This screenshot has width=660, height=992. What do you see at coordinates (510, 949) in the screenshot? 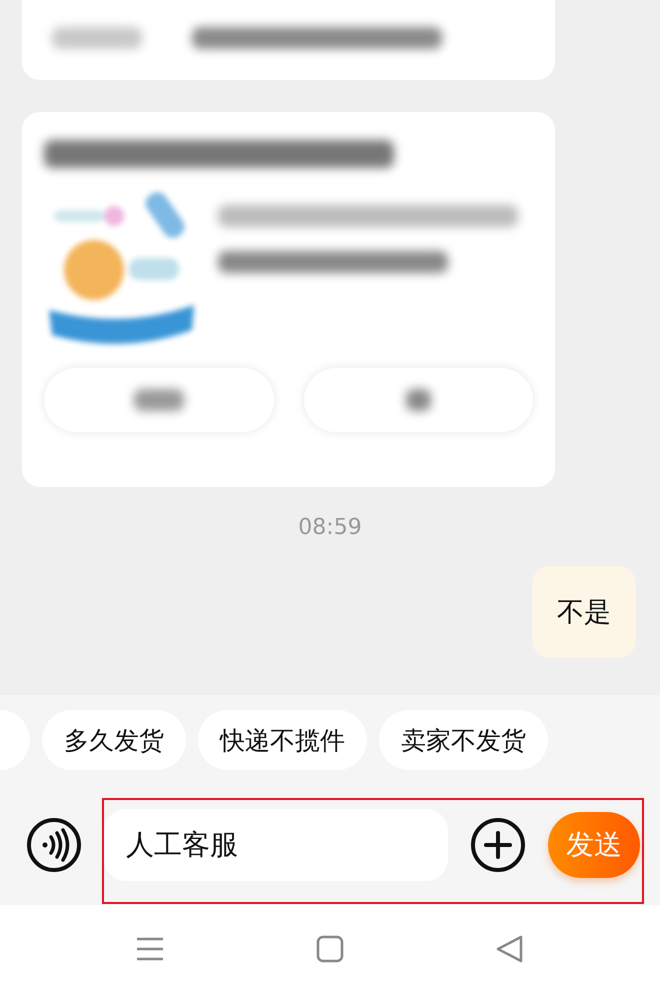
I see `back-icon` at bounding box center [510, 949].